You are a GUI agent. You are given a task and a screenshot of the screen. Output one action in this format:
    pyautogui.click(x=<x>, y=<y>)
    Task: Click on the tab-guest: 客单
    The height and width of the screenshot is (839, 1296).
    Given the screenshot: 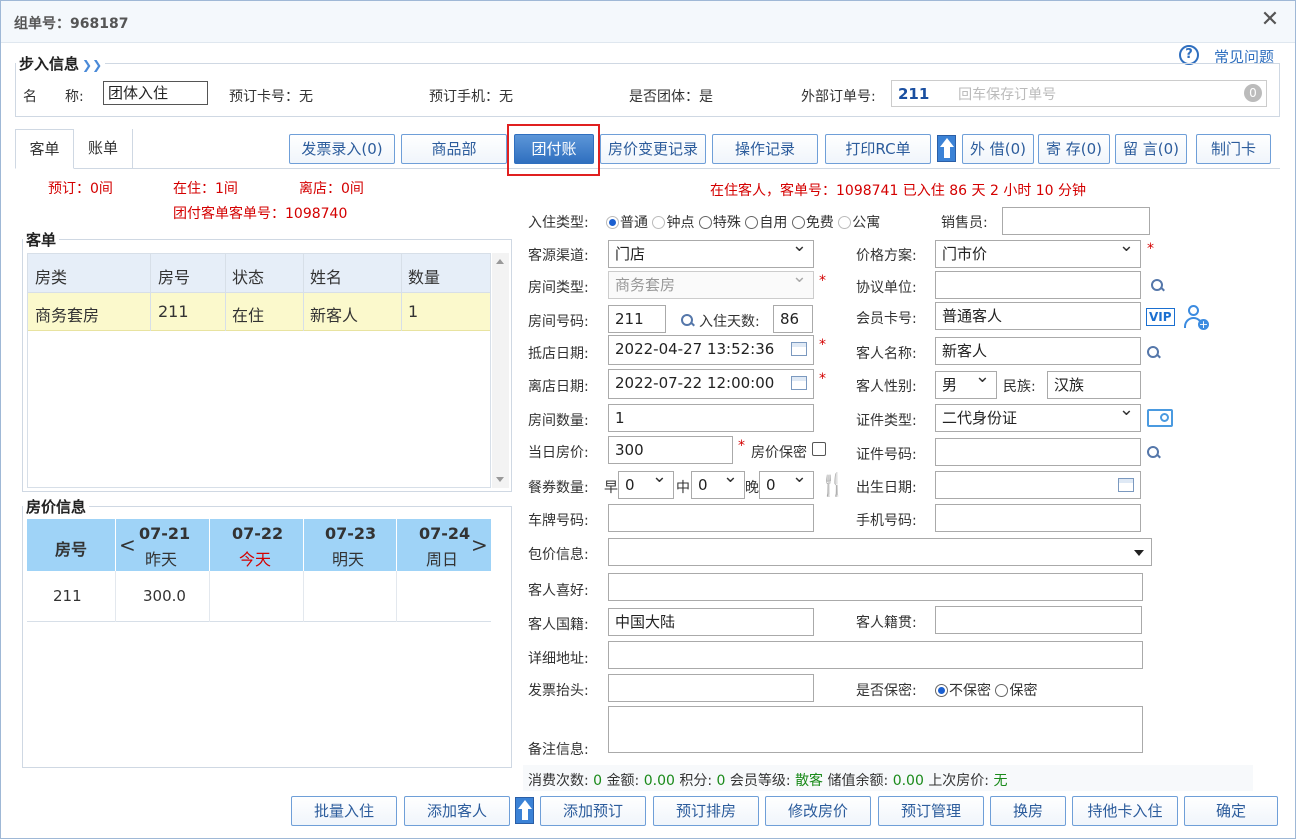 What is the action you would take?
    pyautogui.click(x=44, y=149)
    